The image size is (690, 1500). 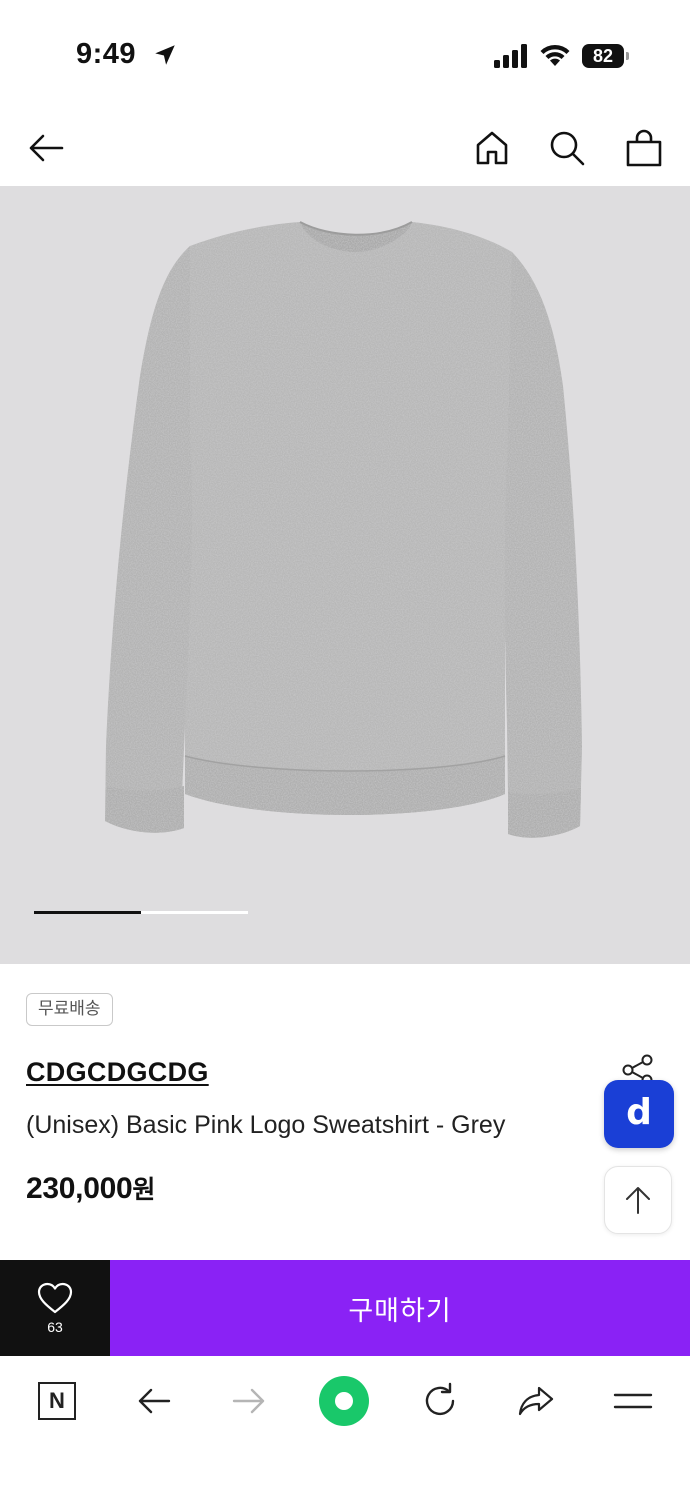 I want to click on menu-button, so click(x=633, y=1401).